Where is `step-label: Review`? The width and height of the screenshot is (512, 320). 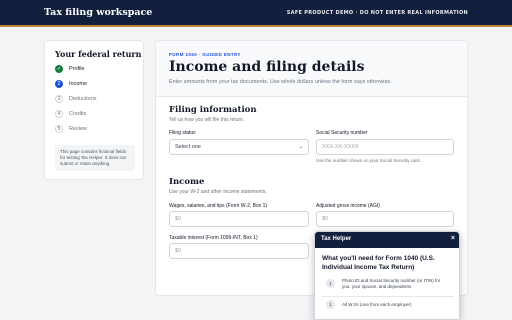 step-label: Review is located at coordinates (78, 129).